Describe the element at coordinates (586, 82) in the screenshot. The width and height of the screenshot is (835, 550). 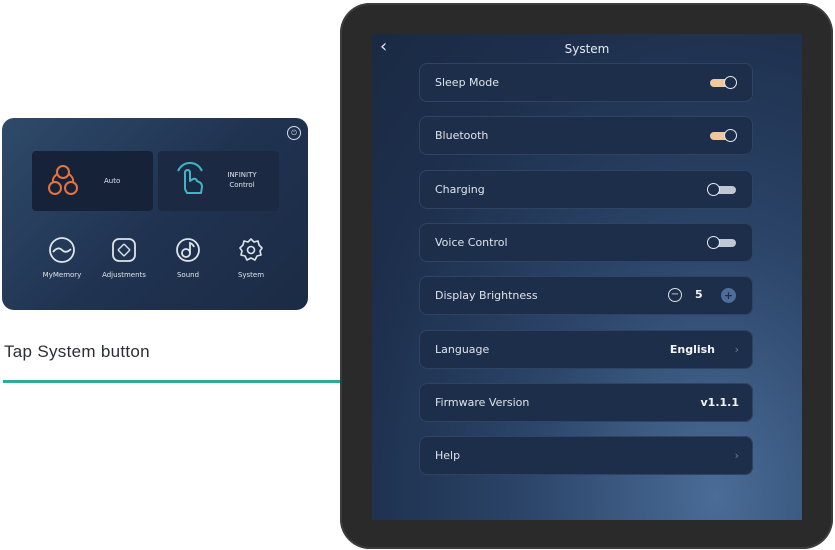
I see `setting-row-sleep-mode: Sleep Mode` at that location.